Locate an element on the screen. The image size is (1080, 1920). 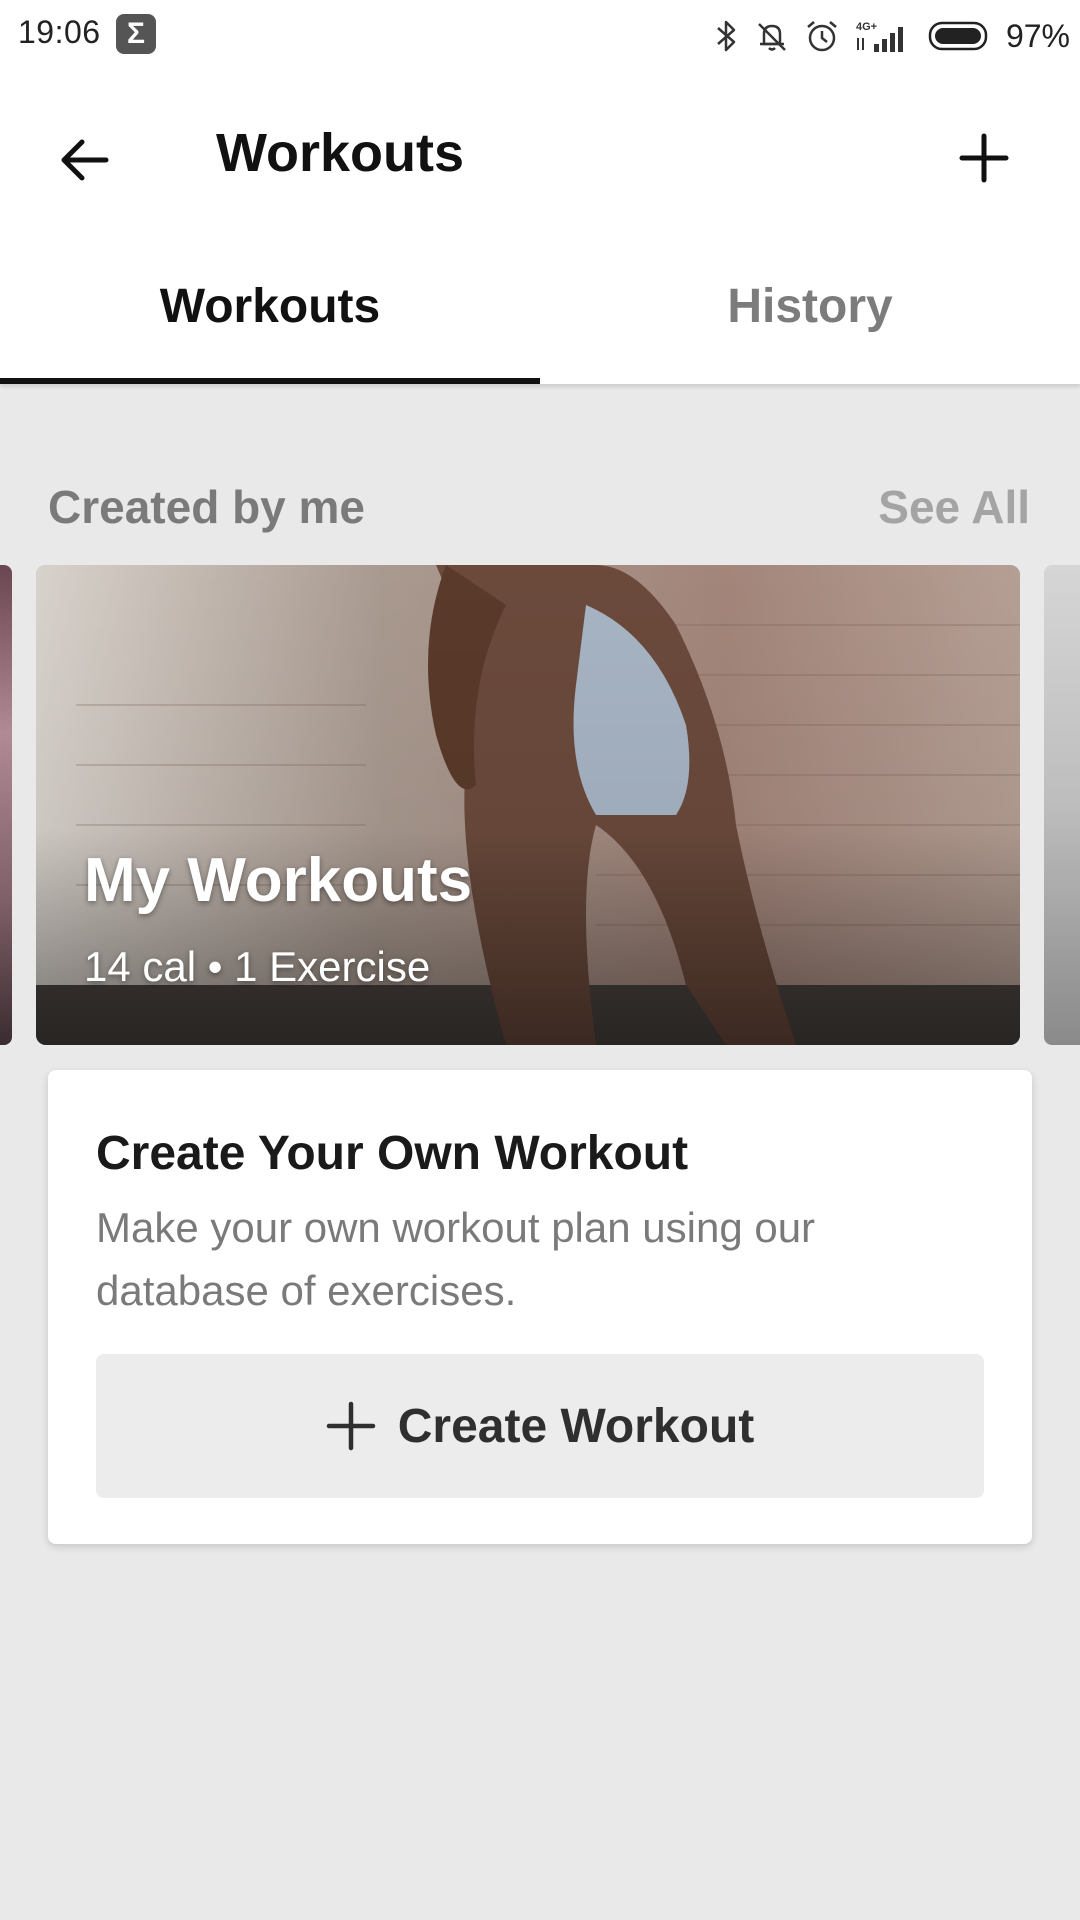
status-bar: 19:06 Σ 4G+ 97% is located at coordinates (540, 36).